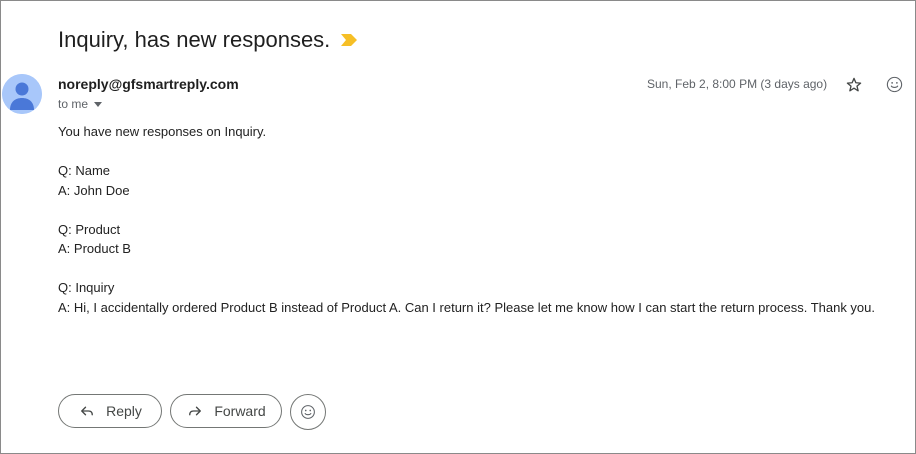 This screenshot has height=454, width=916. What do you see at coordinates (86, 287) in the screenshot?
I see `body-line: Q: Inquiry` at bounding box center [86, 287].